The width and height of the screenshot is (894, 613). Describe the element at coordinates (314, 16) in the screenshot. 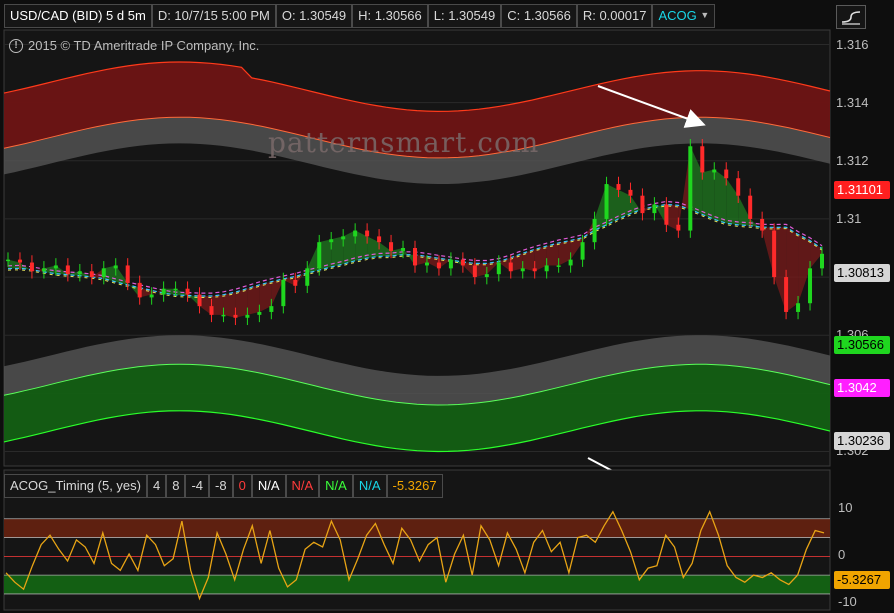

I see `open-readout: O: 1.30549` at that location.